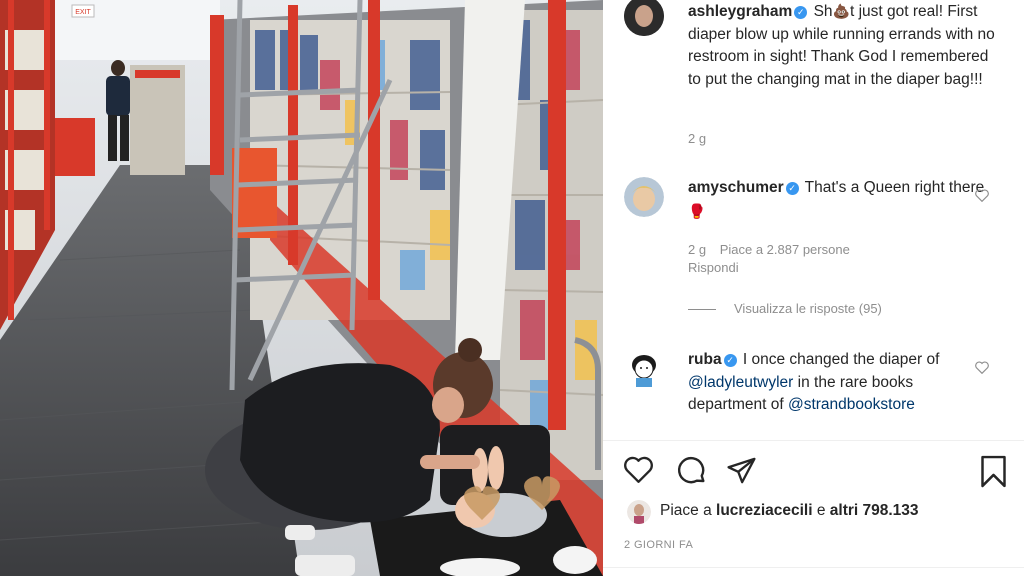  Describe the element at coordinates (736, 187) in the screenshot. I see `comment-username: amyschumer` at that location.